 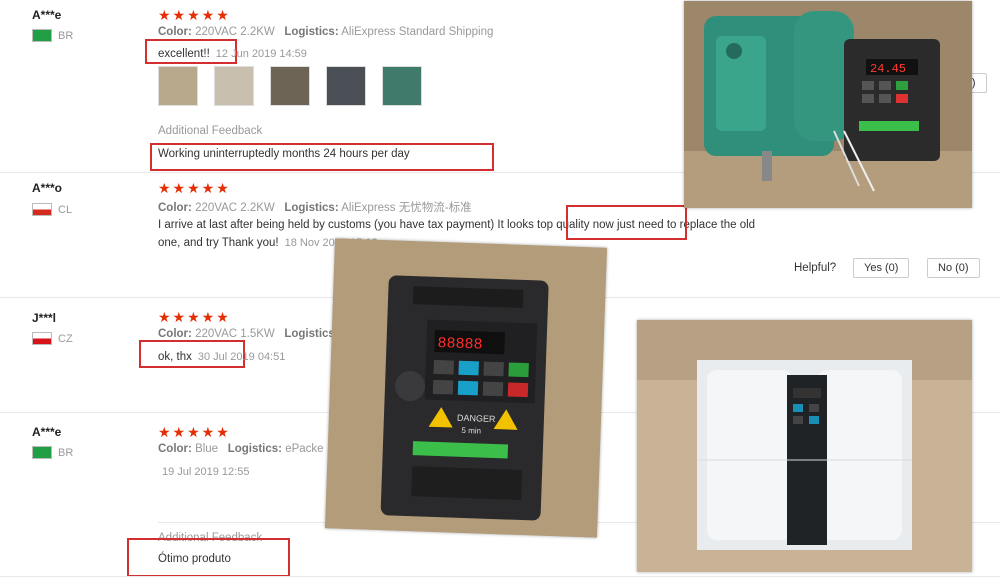 I want to click on review-date-row: 19 Jul 2019 12:55, so click(x=203, y=471).